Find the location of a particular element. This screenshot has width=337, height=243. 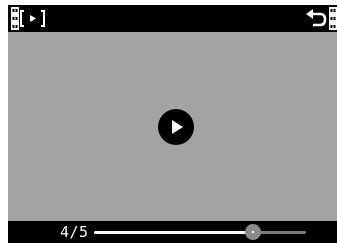

bottom-bar: 4/5 is located at coordinates (172, 232).